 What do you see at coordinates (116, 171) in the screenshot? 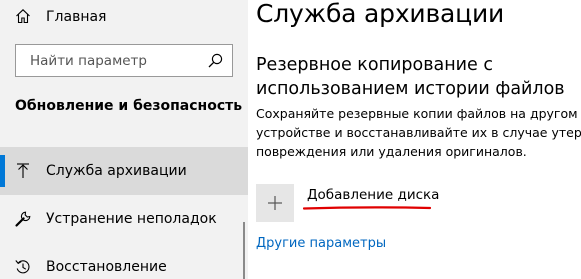
I see `sidebar-item-label: Служба архивации` at bounding box center [116, 171].